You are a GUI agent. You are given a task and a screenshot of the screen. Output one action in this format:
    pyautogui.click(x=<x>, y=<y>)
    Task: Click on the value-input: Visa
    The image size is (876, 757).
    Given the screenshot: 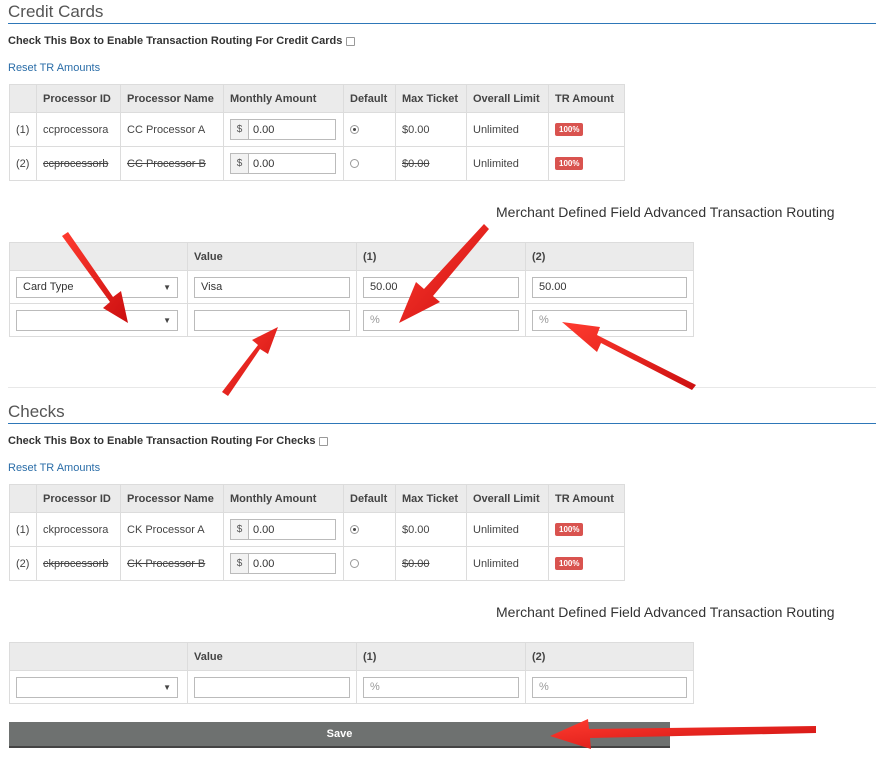 What is the action you would take?
    pyautogui.click(x=272, y=287)
    